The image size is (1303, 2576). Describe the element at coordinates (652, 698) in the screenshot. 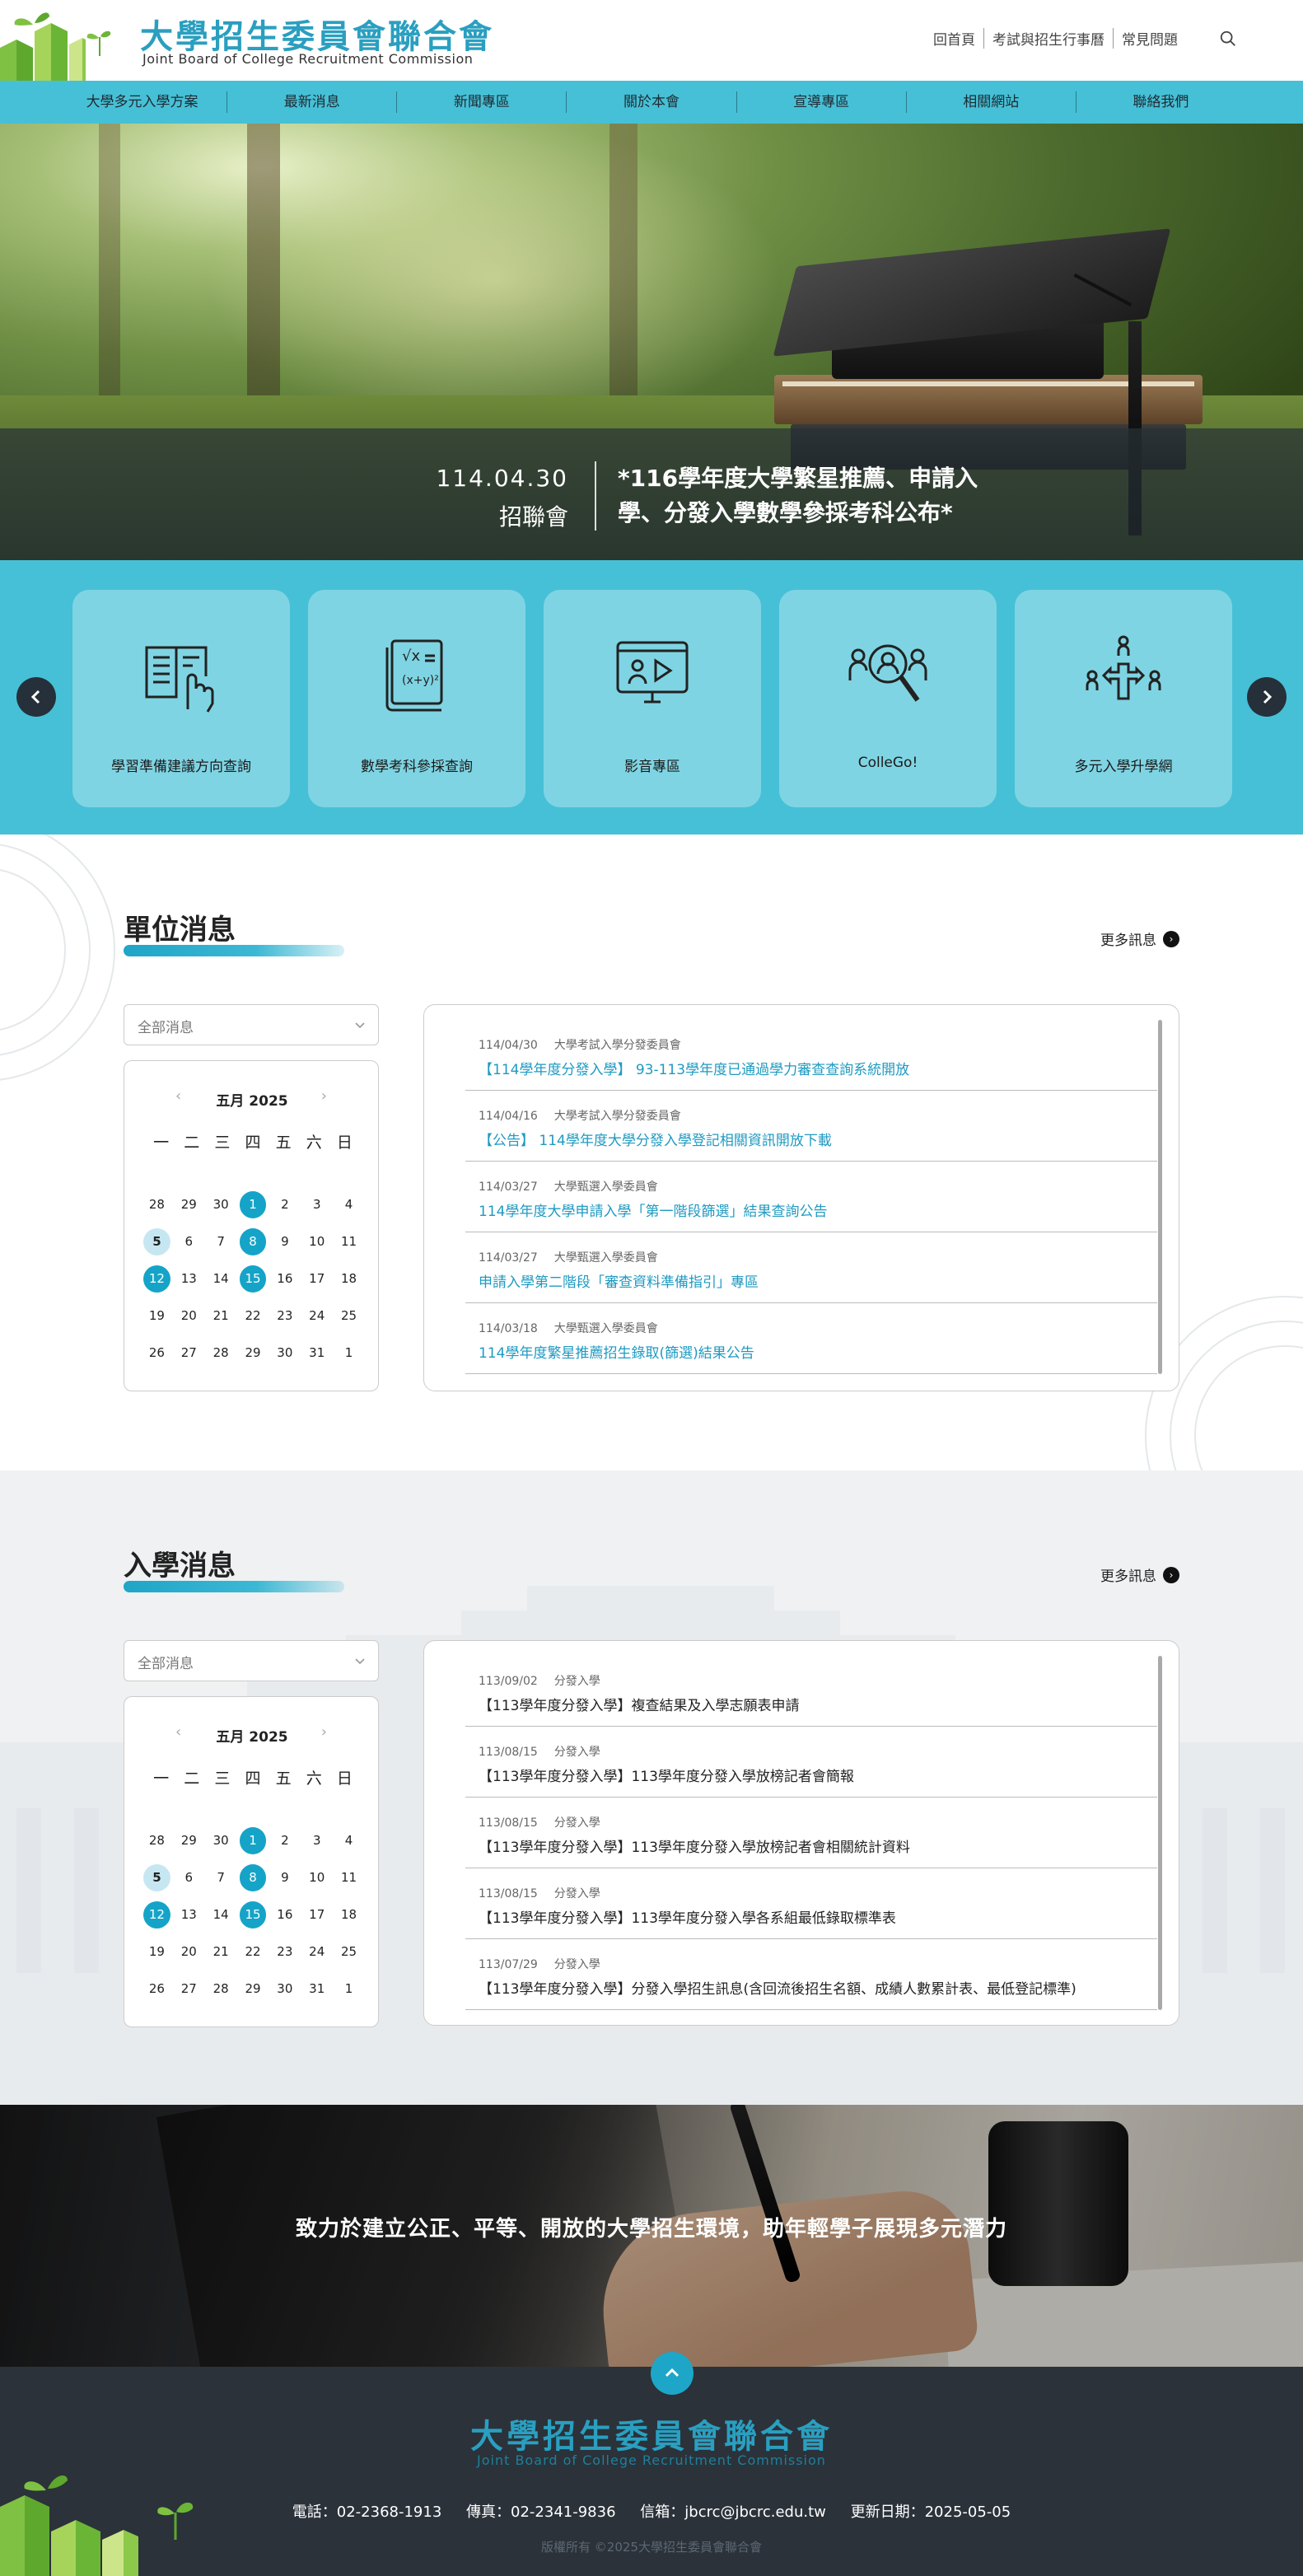

I see `quick-link-video: 影音專區` at that location.